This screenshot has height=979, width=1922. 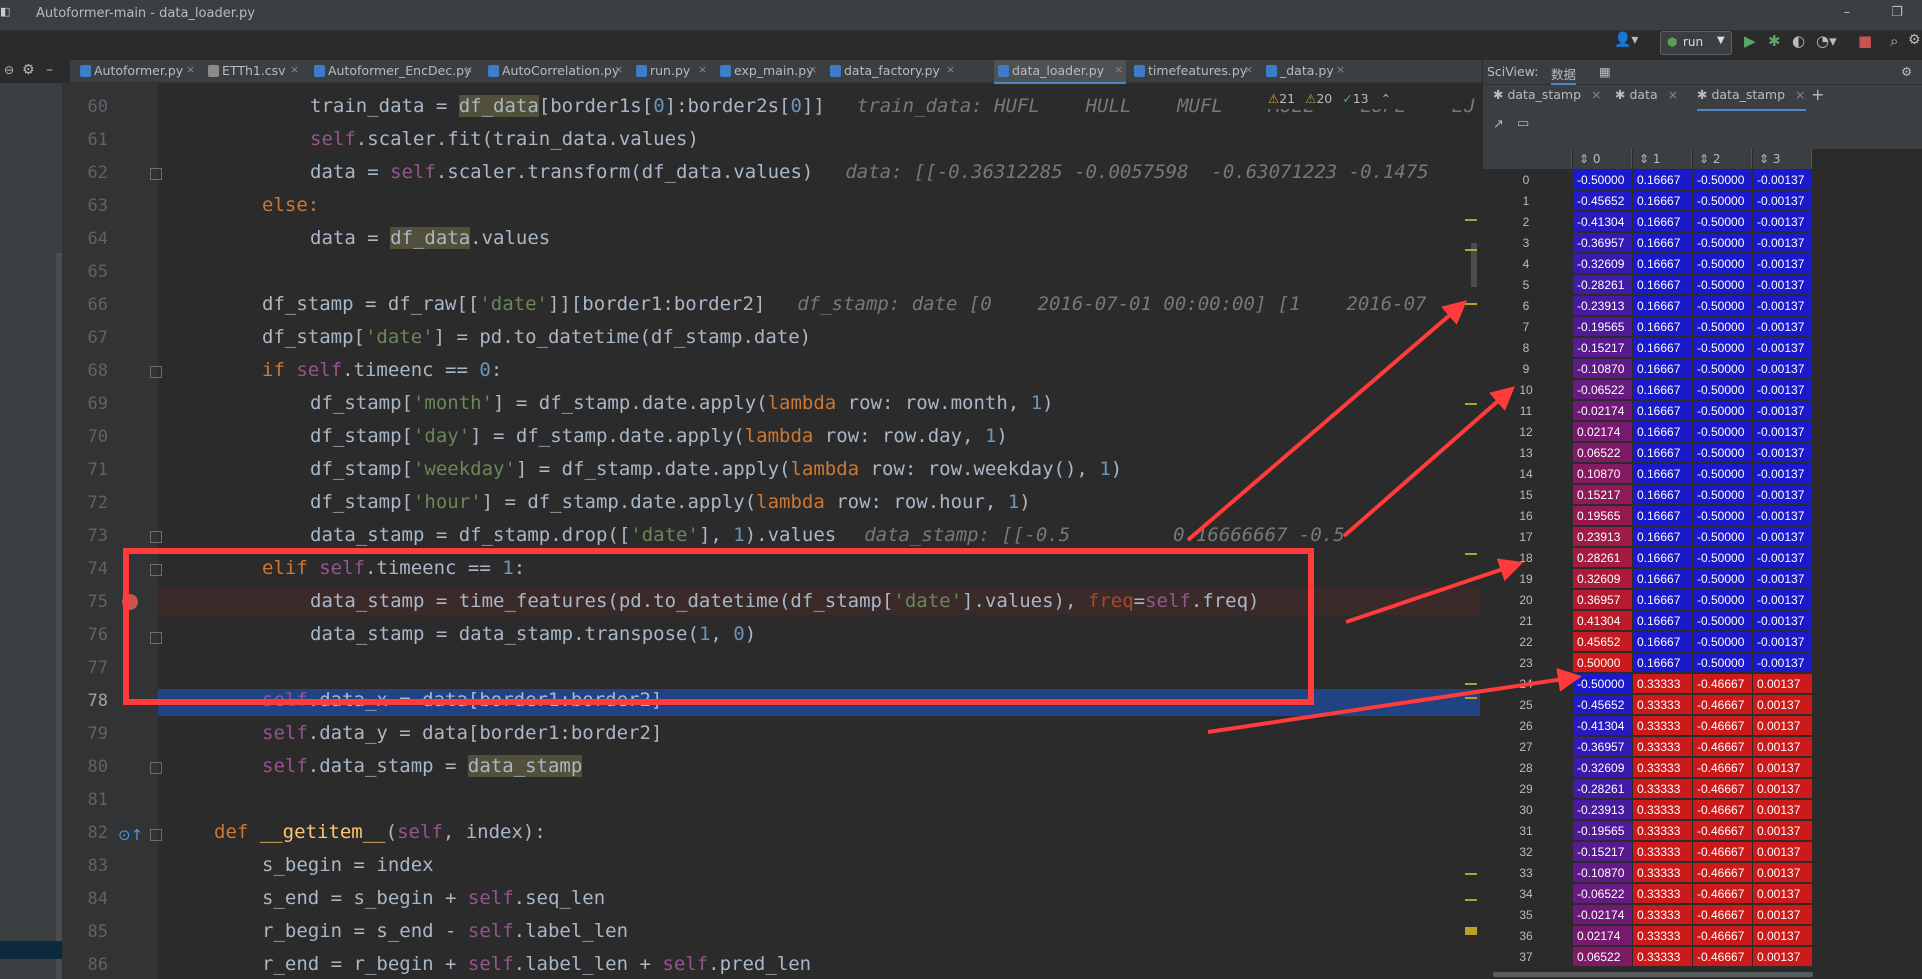 What do you see at coordinates (671, 71) in the screenshot?
I see `tab-run: run.py ×` at bounding box center [671, 71].